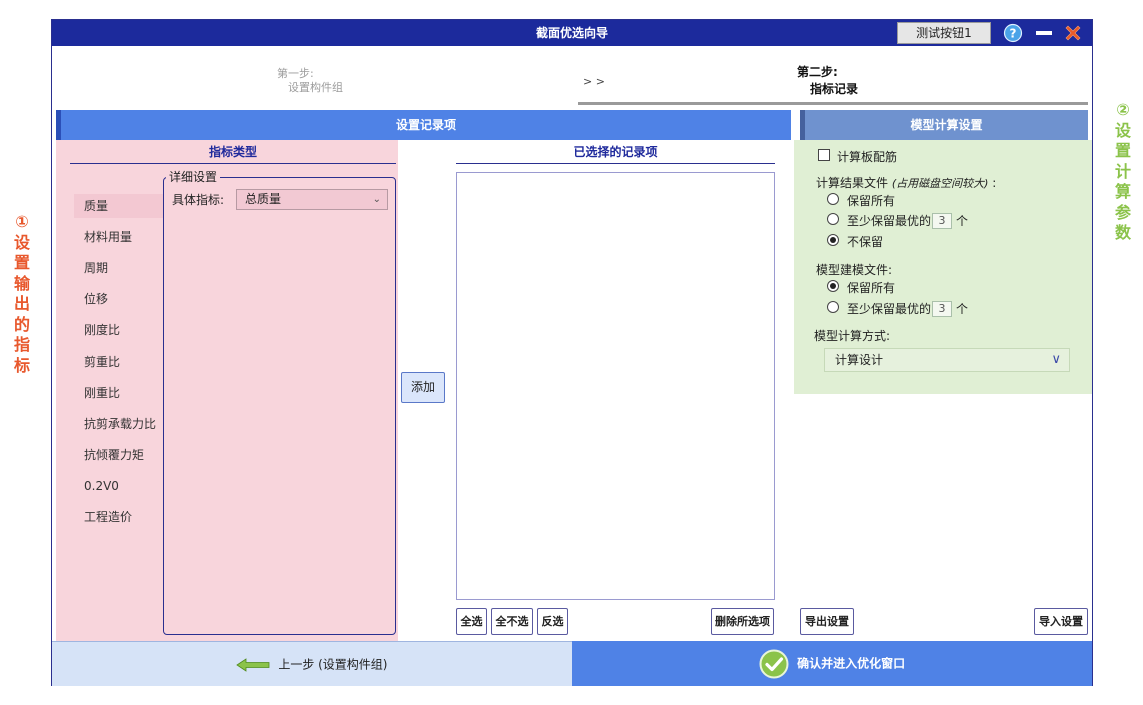  What do you see at coordinates (834, 89) in the screenshot?
I see `step2-name: 指标记录` at bounding box center [834, 89].